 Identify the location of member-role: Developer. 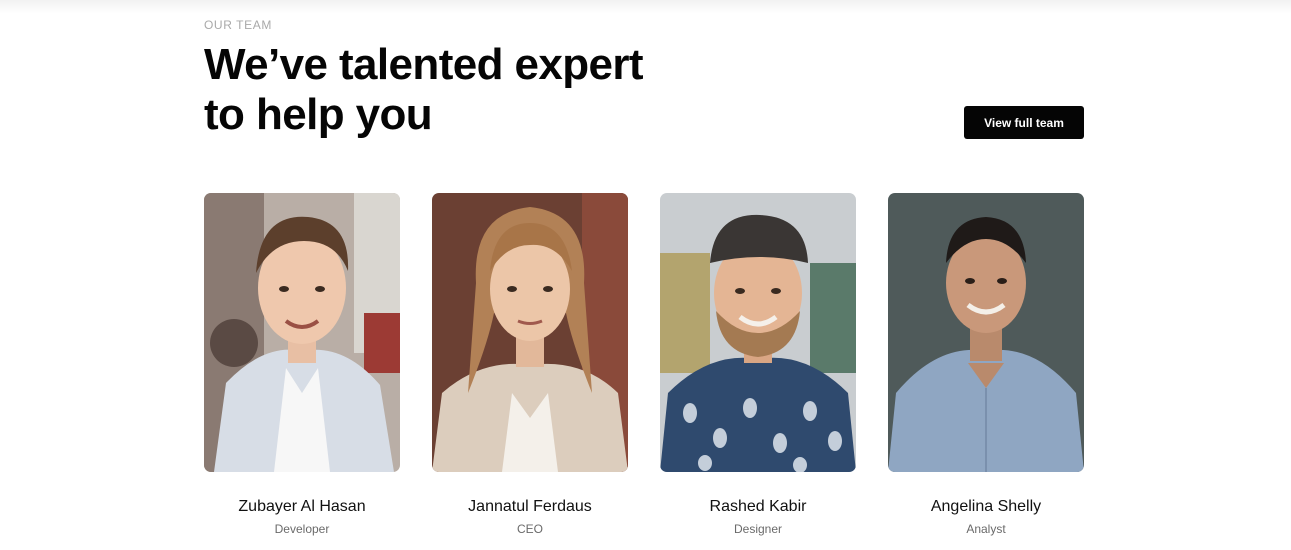
(302, 529).